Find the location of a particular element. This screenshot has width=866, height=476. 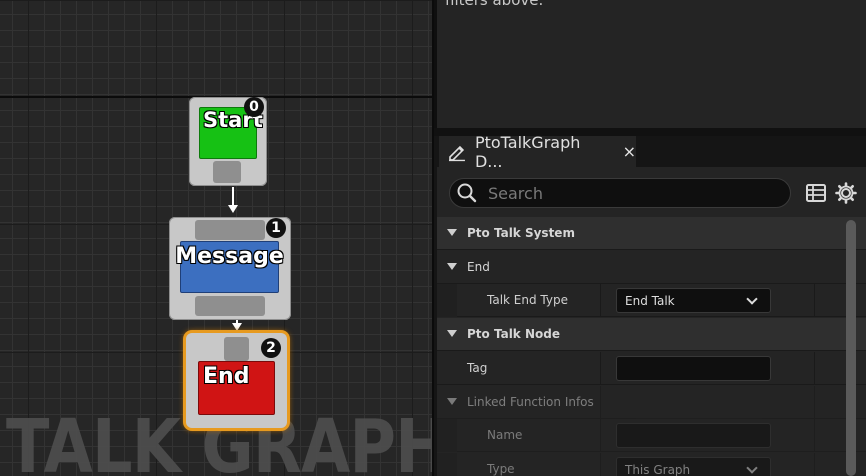

search-row is located at coordinates (651, 192).